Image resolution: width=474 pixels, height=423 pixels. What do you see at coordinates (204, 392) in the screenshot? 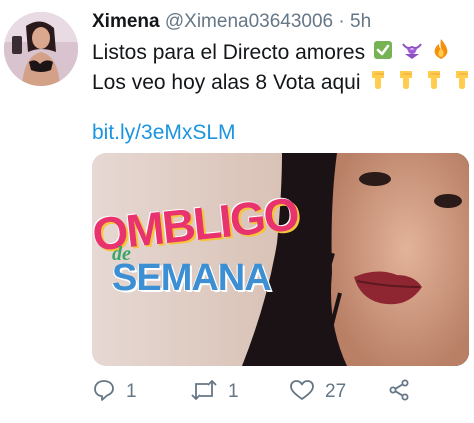
I see `retweet-icon` at bounding box center [204, 392].